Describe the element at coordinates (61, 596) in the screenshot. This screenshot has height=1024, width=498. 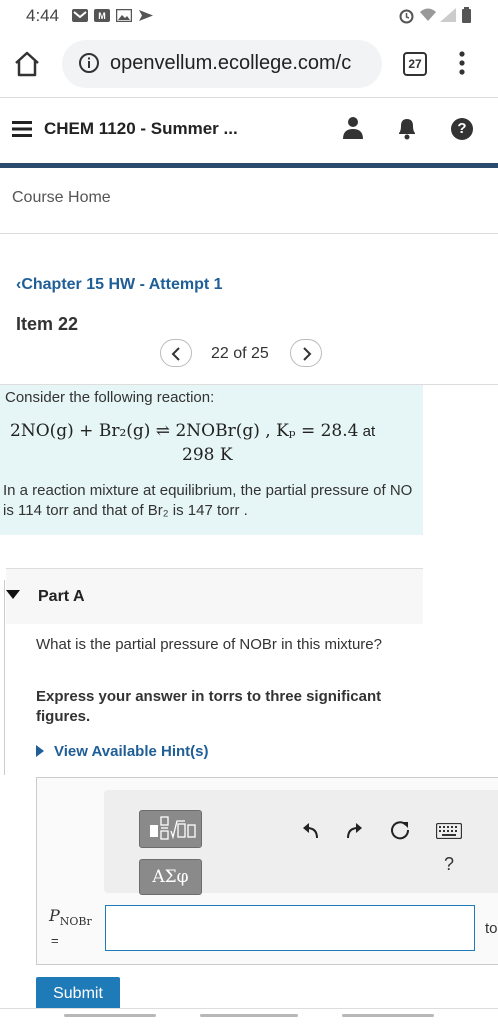
I see `part-a-label: Part A` at that location.